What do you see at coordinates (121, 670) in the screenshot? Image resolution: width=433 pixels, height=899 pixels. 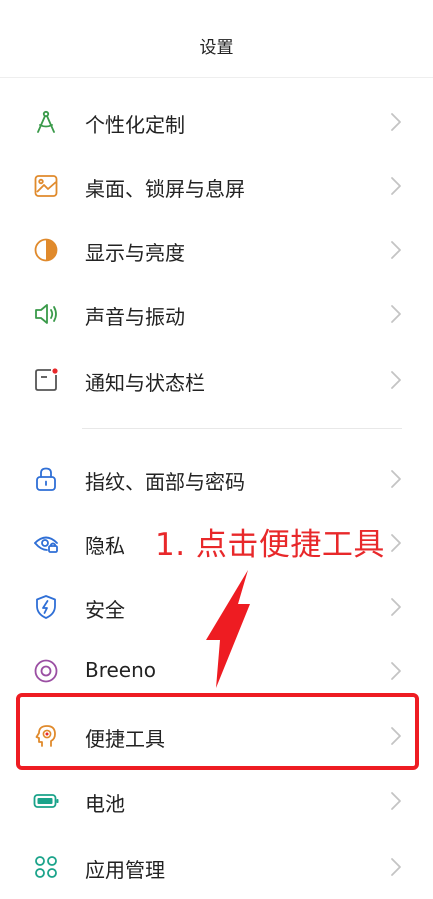 I see `settings-item-label: Breeno` at bounding box center [121, 670].